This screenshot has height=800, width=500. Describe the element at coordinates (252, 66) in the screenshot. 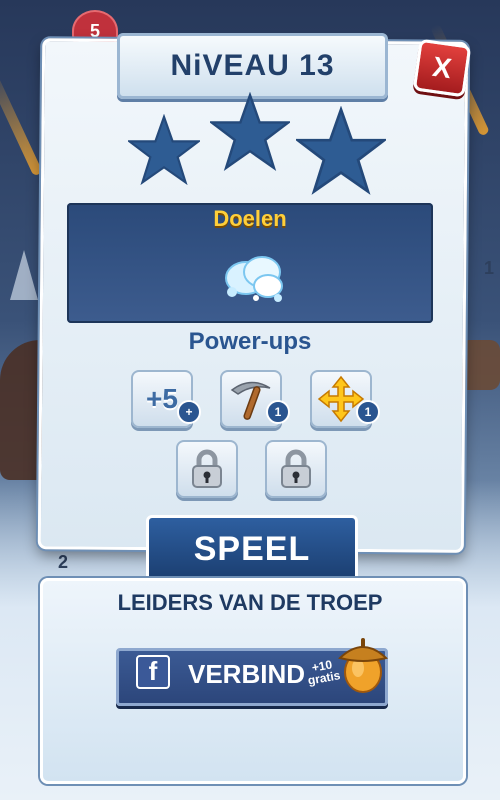

I see `level-title: NiVEAU 13` at that location.